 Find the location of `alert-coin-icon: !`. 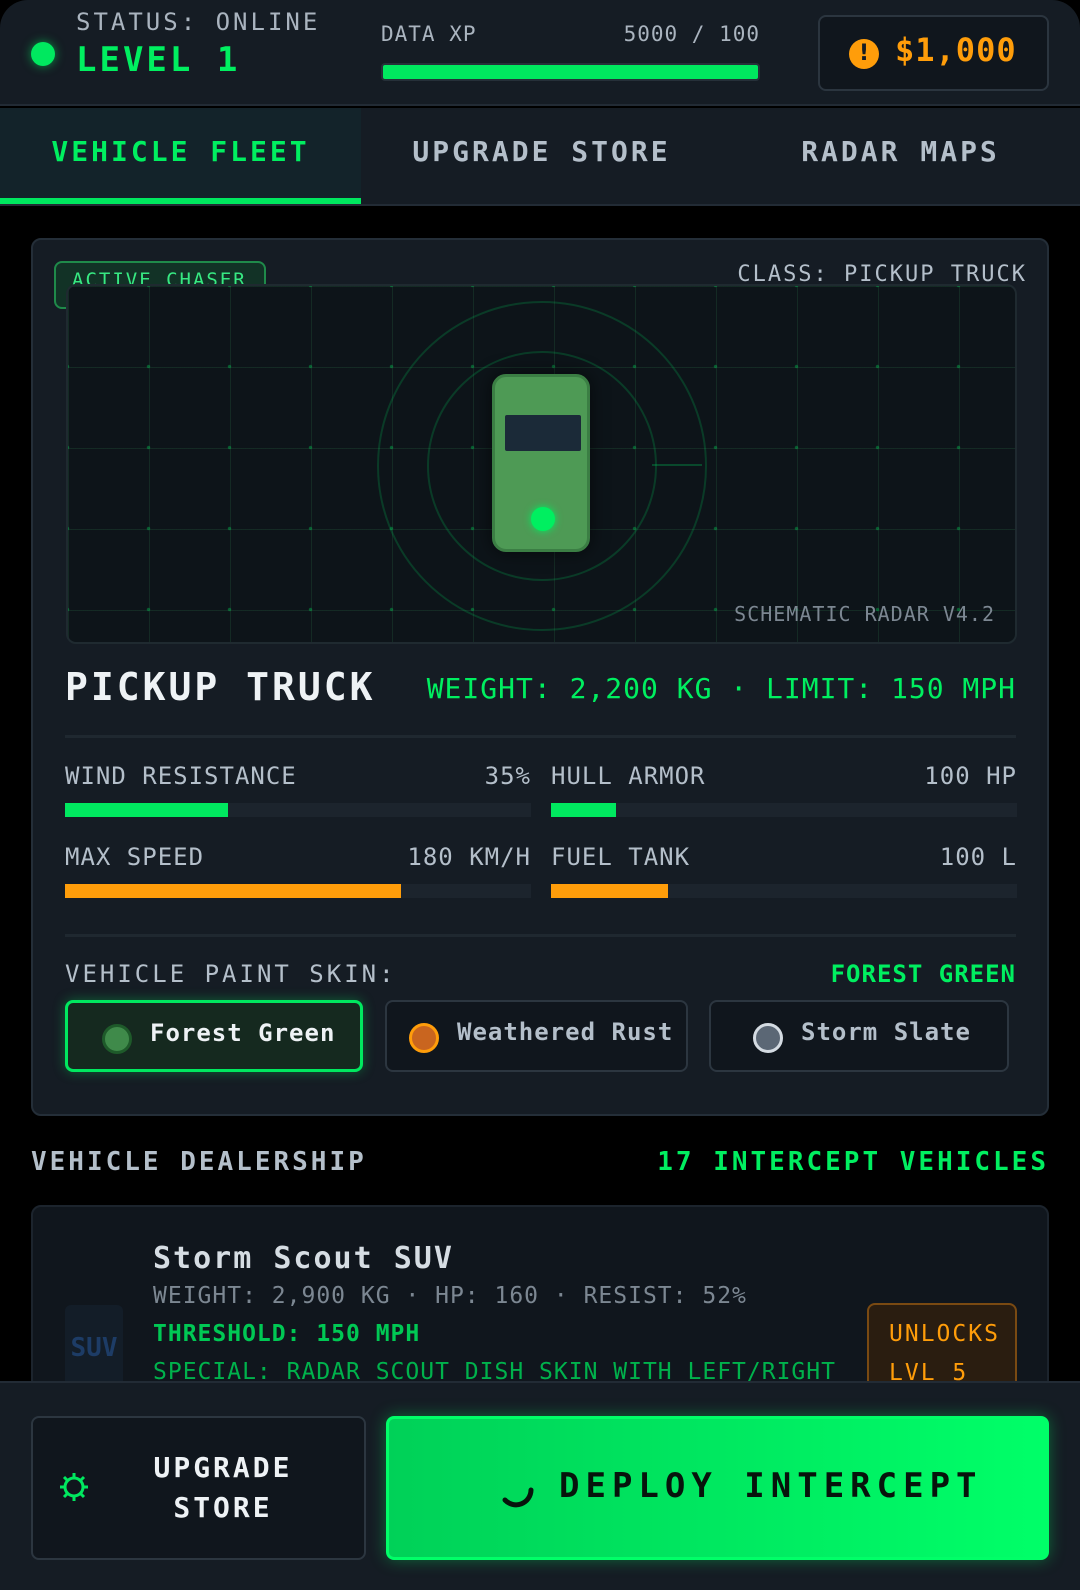

alert-coin-icon: ! is located at coordinates (864, 54).